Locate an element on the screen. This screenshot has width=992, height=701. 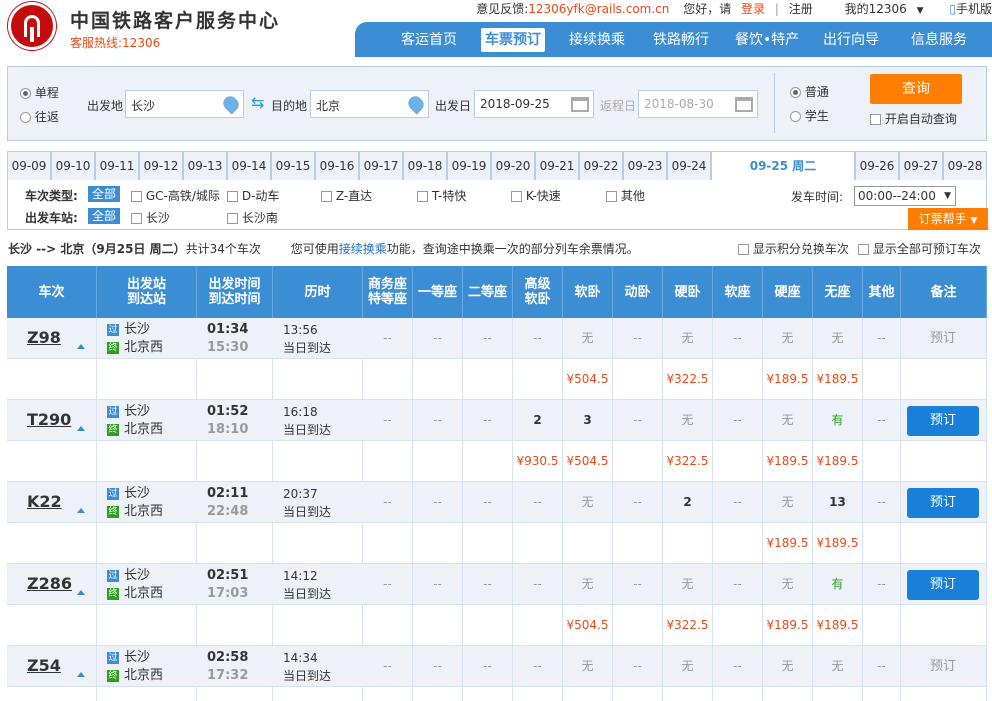
nav-info: 信息服务 is located at coordinates (939, 40).